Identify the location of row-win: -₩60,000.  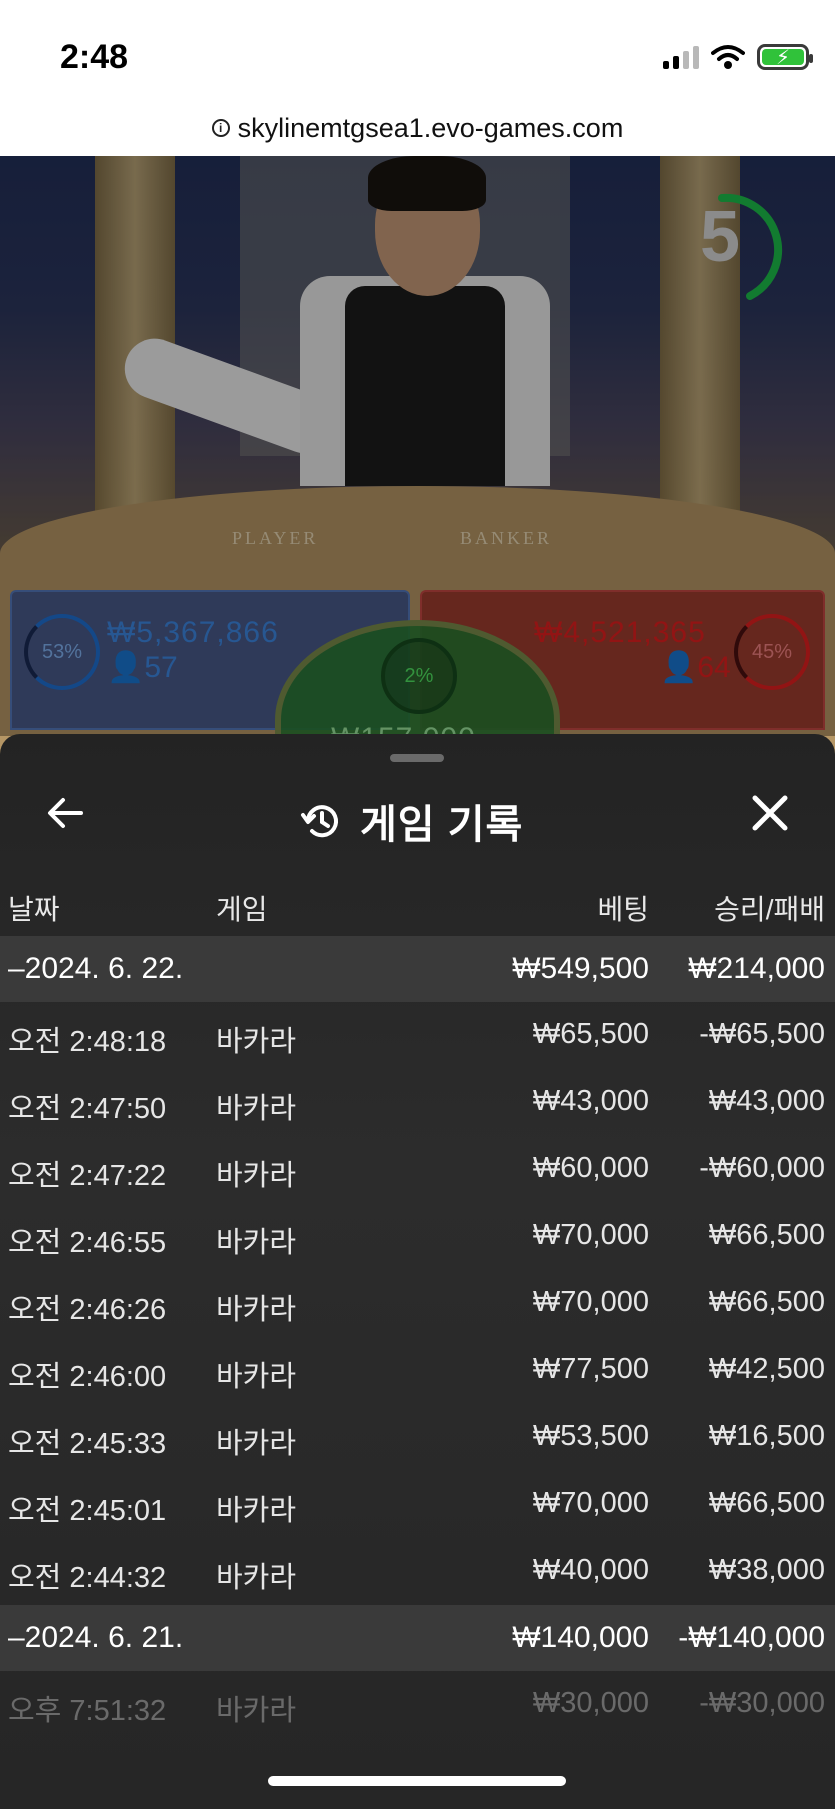
(762, 1168).